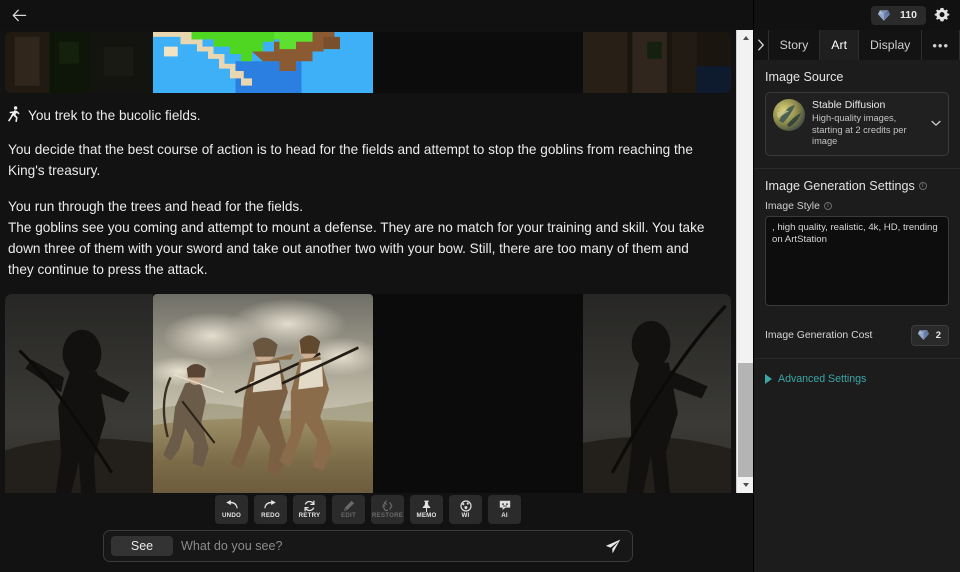 The height and width of the screenshot is (572, 960). I want to click on send-button, so click(613, 546).